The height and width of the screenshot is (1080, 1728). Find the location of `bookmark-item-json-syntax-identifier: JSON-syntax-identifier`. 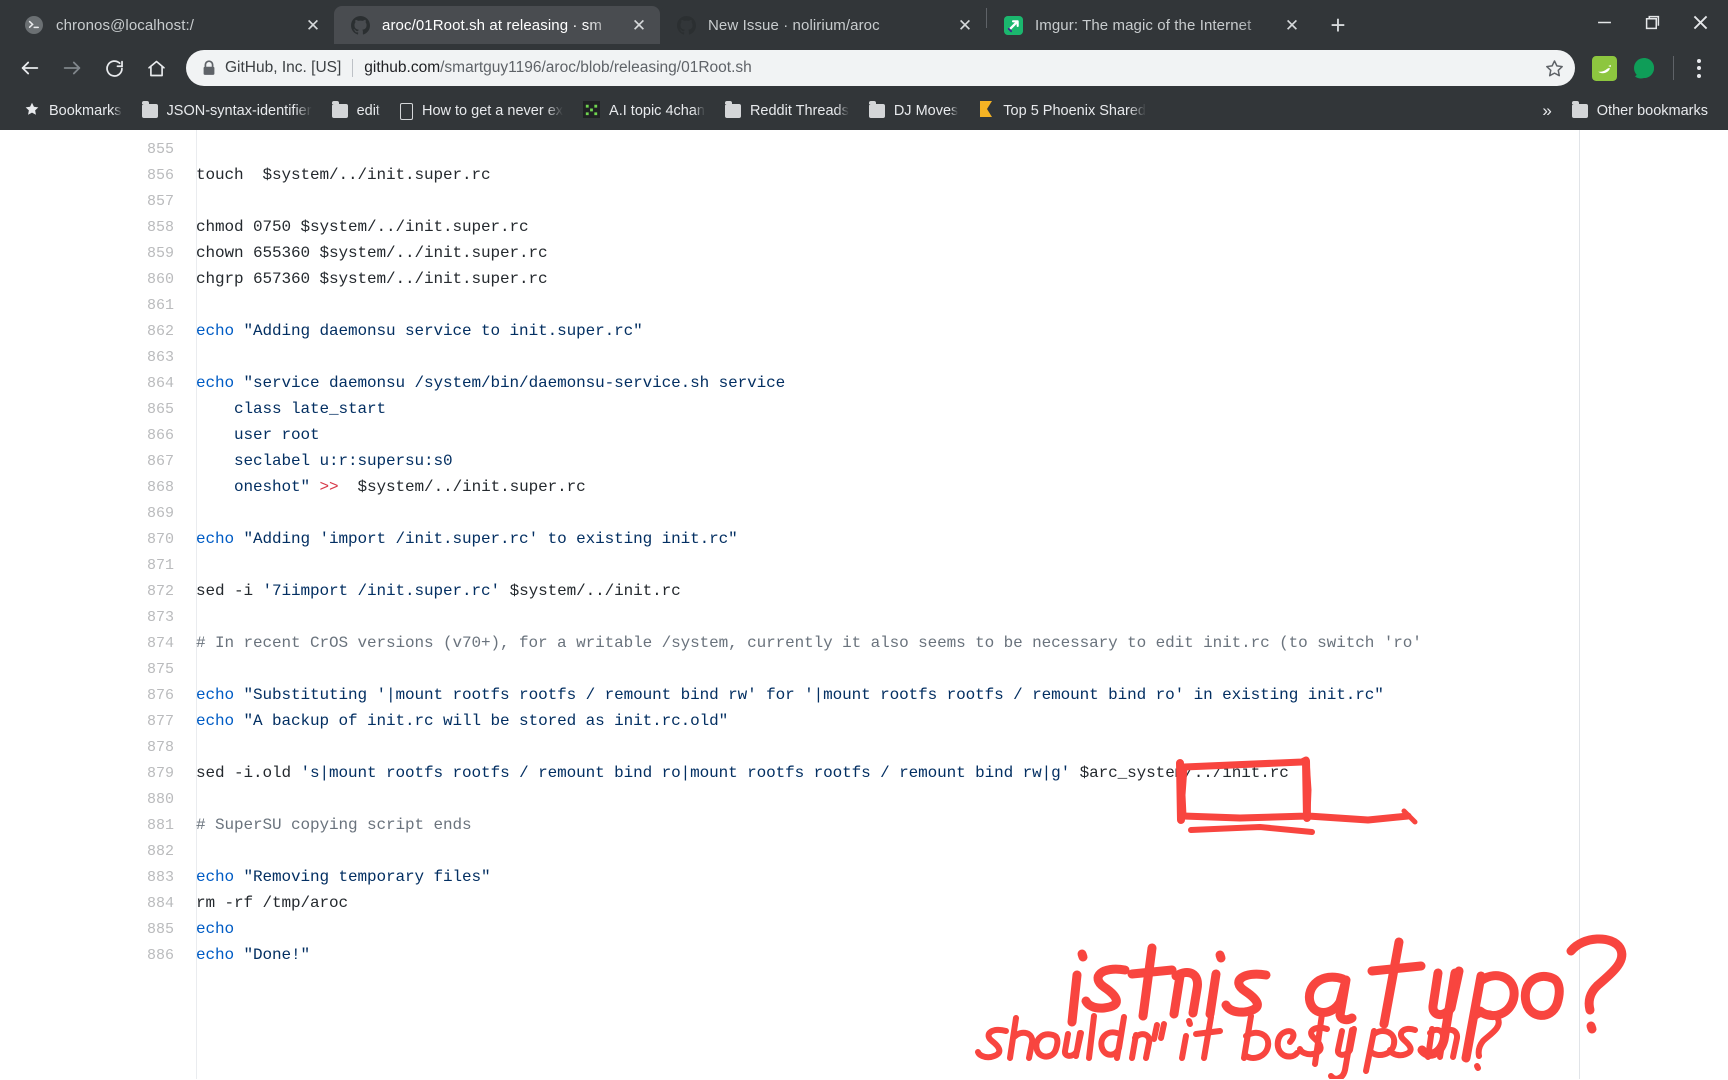

bookmark-item-json-syntax-identifier: JSON-syntax-identifier is located at coordinates (227, 111).